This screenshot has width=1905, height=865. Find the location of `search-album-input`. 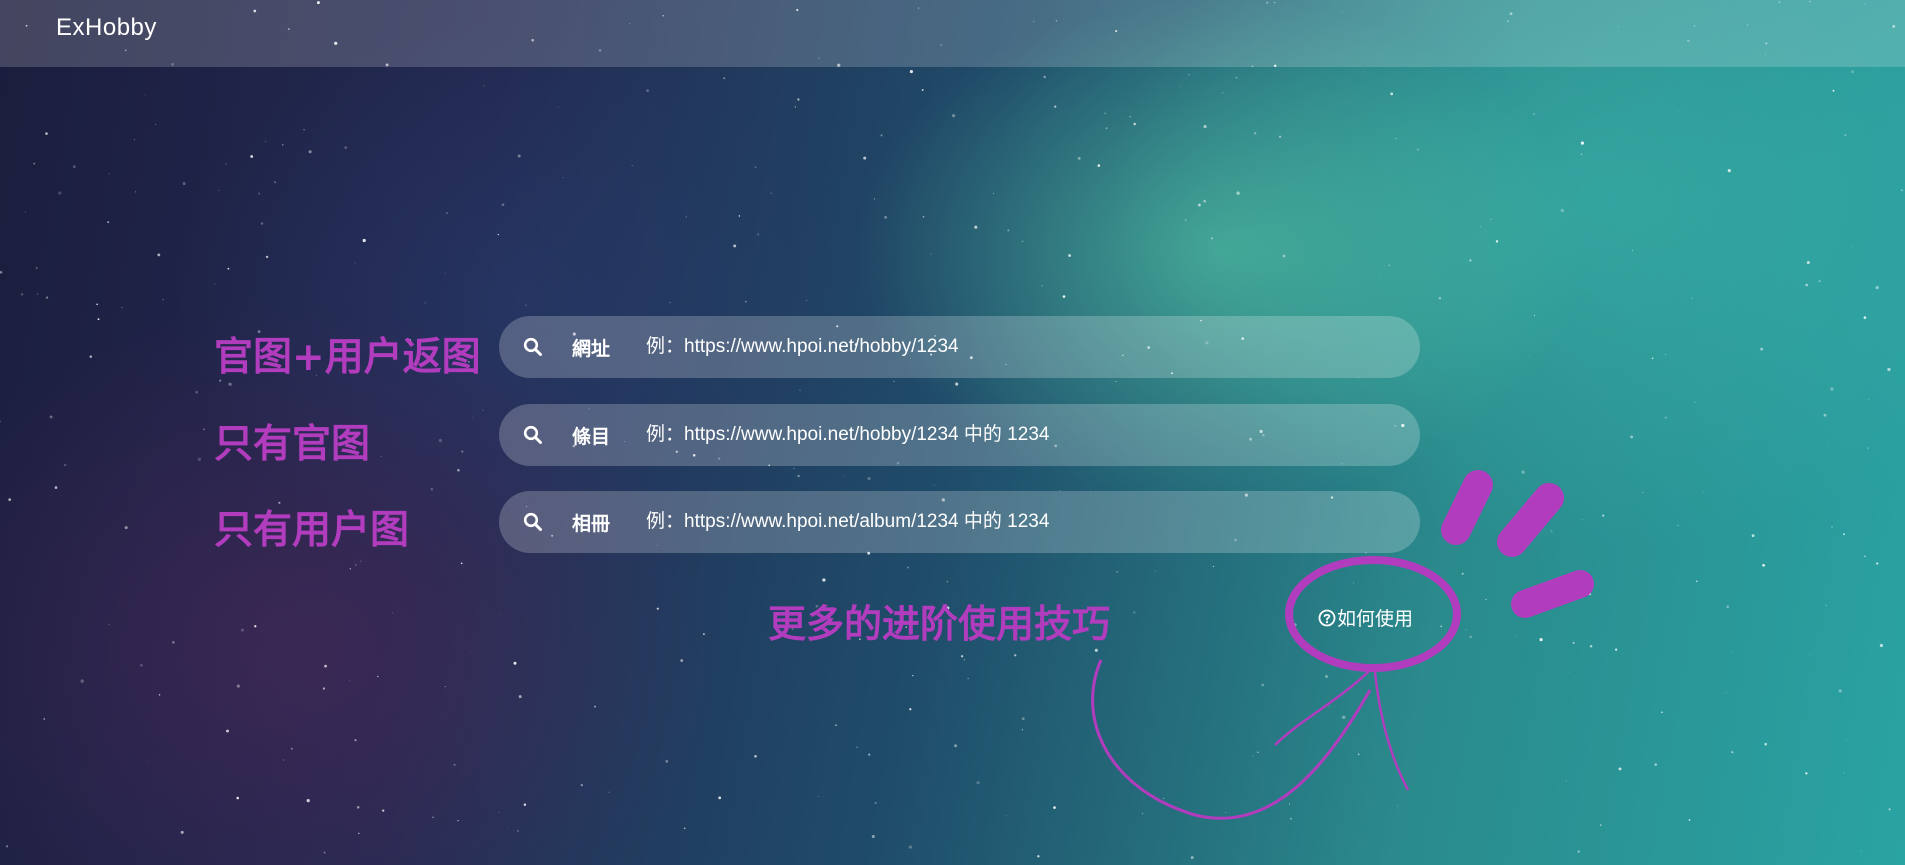

search-album-input is located at coordinates (1033, 522).